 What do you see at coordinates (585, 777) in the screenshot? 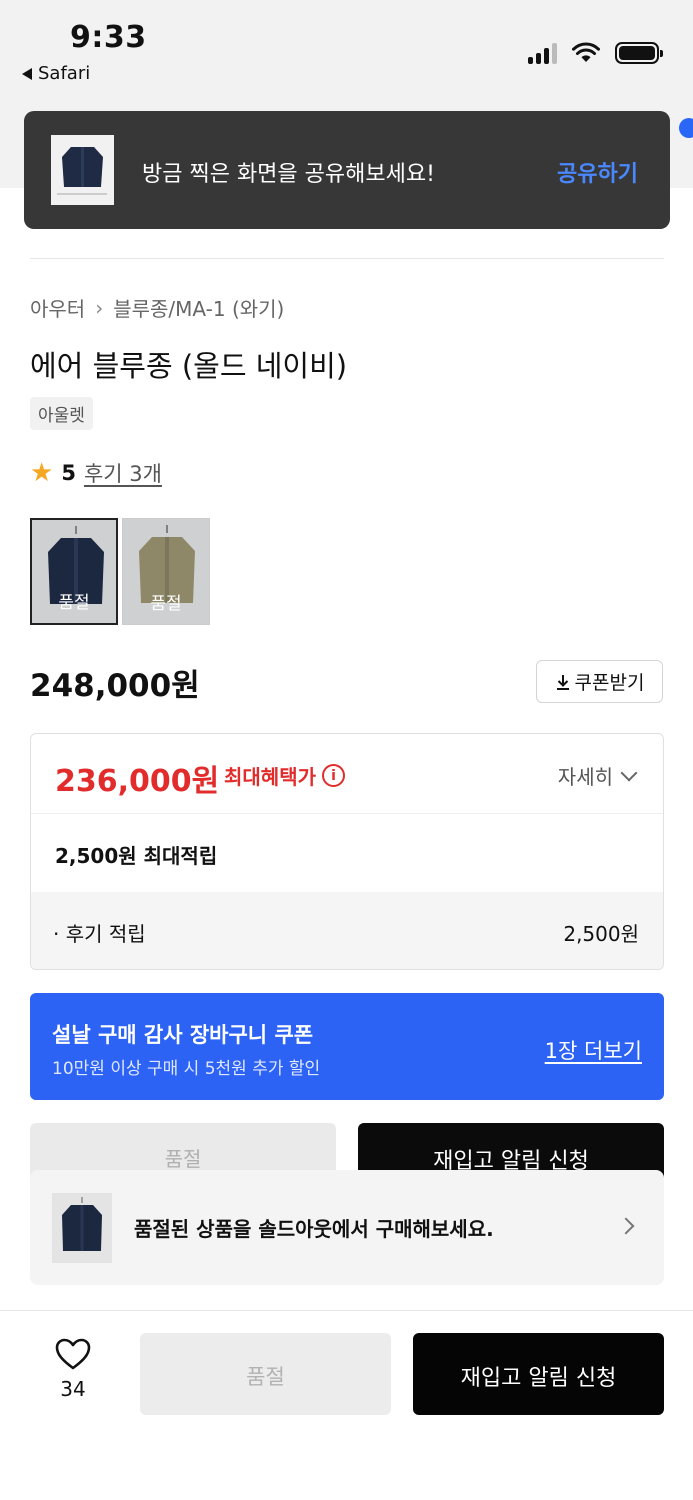
I see `detail-label: 자세히` at bounding box center [585, 777].